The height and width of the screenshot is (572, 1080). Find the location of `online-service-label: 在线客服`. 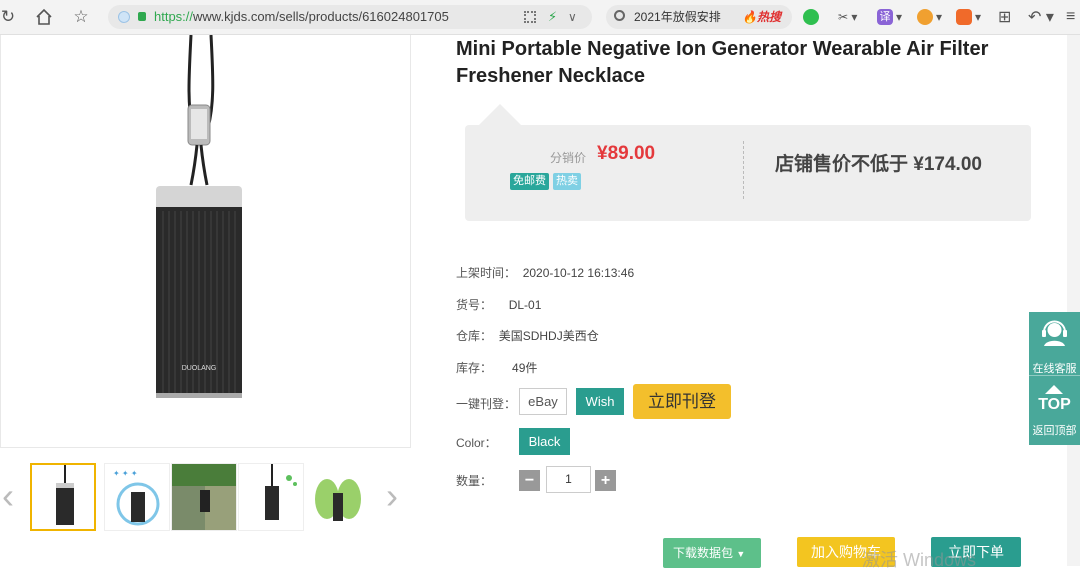

online-service-label: 在线客服 is located at coordinates (1054, 369).